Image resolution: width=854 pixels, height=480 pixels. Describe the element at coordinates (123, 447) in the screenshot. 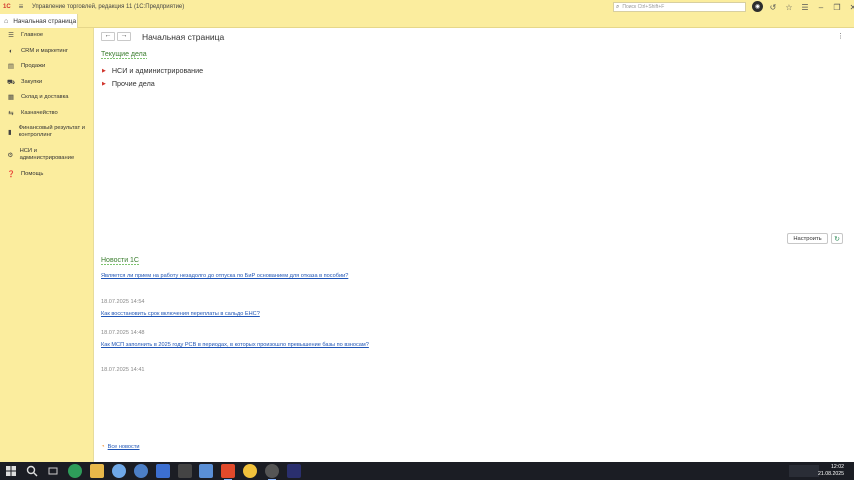

I see `all-news-label: Все новости` at that location.